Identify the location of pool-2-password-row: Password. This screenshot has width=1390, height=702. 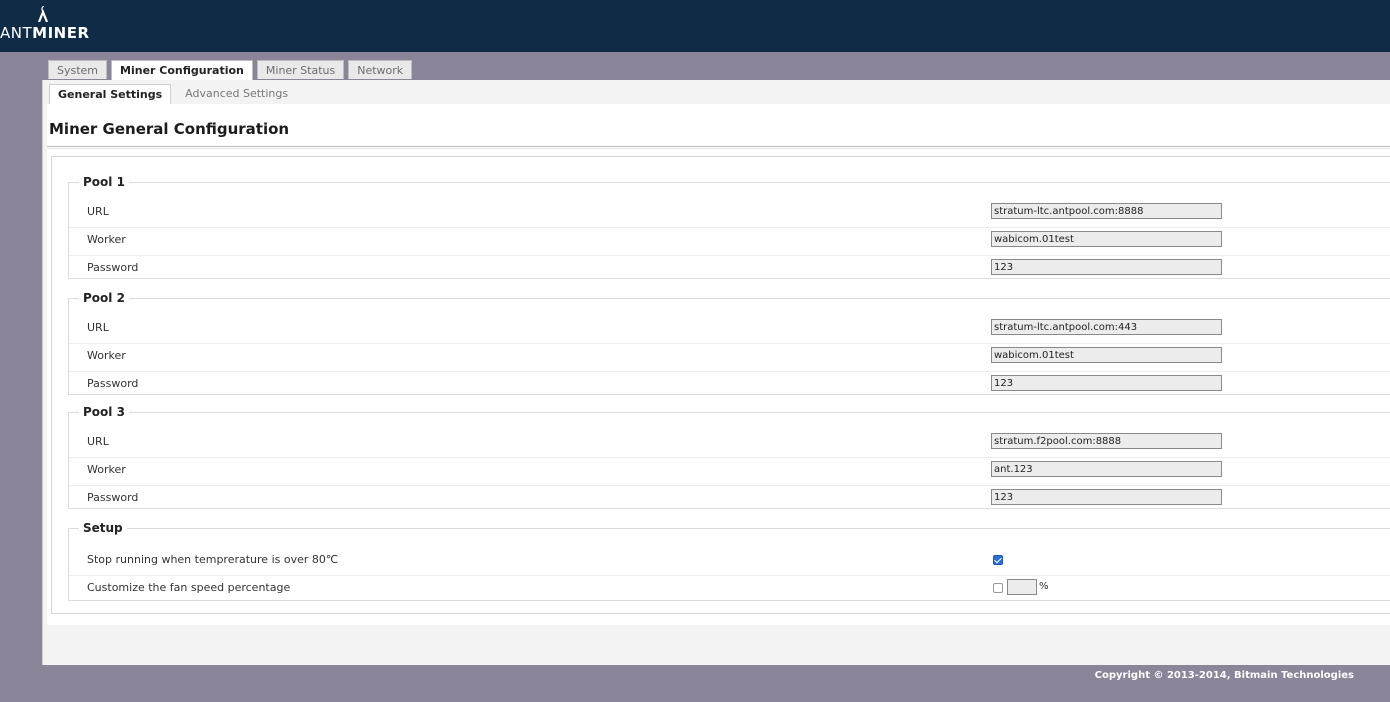
(729, 385).